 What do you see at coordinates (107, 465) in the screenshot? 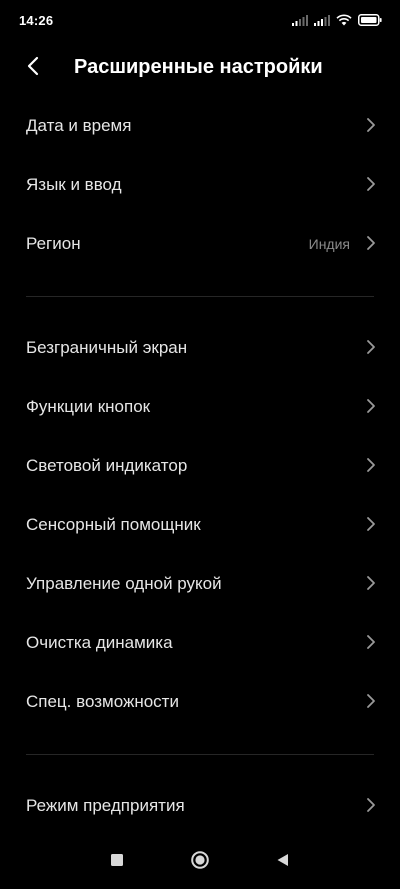
I see `settings-item-label: Световой индикатор` at bounding box center [107, 465].